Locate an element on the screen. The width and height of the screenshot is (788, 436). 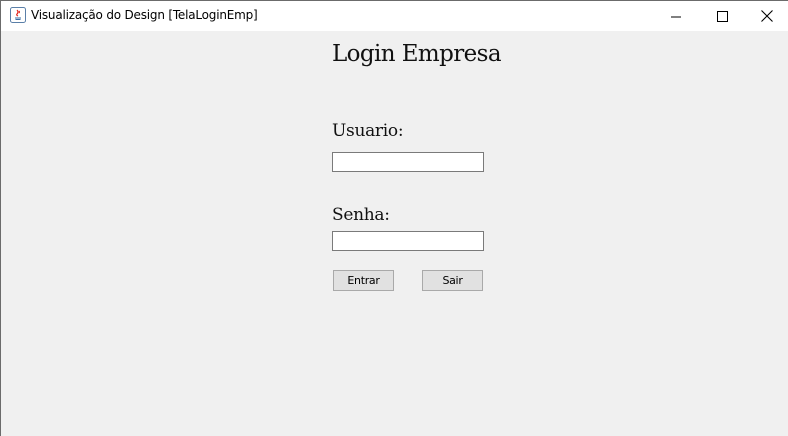
close-icon is located at coordinates (767, 16).